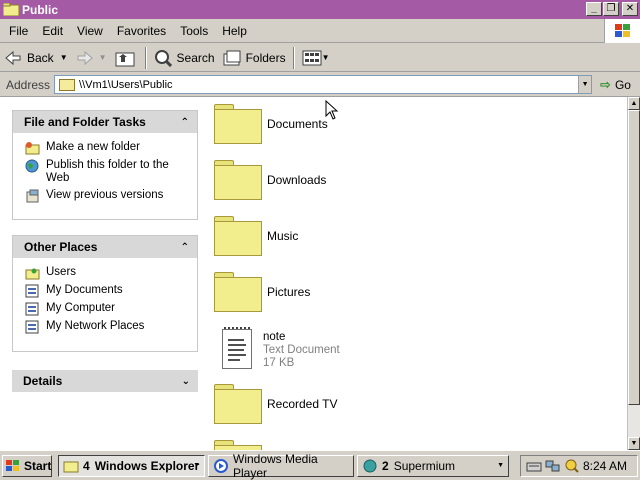  I want to click on vertical-scrollbar: ▲ ▼, so click(633, 273).